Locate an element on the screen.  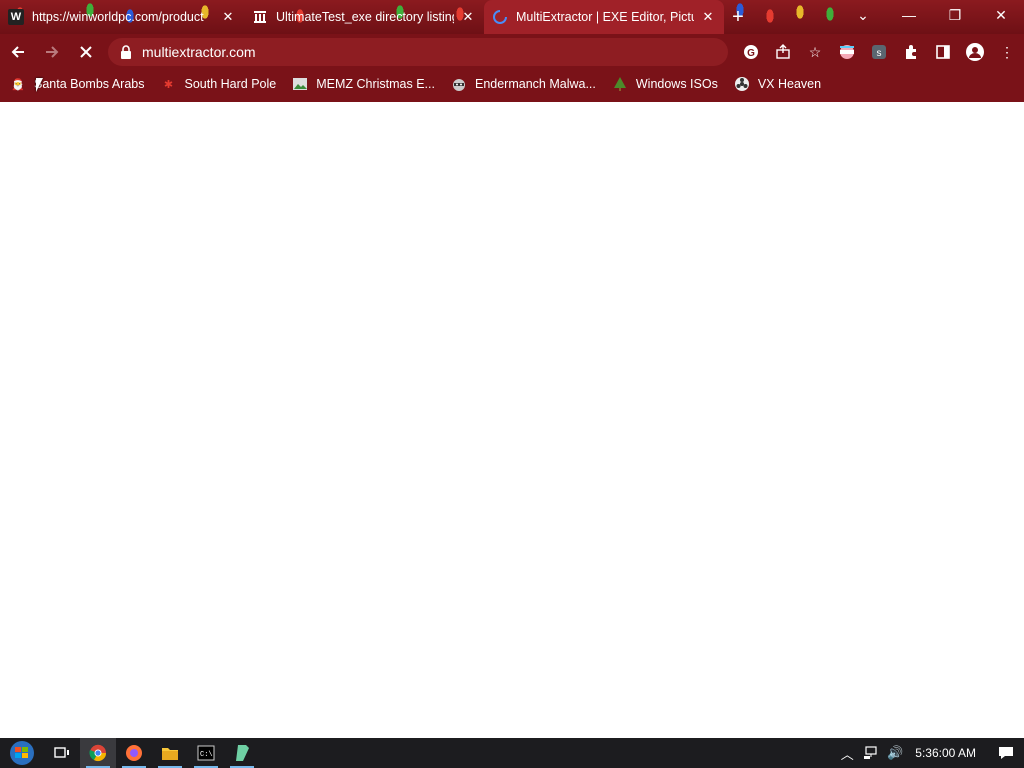
extensions-puzzle-icon is located at coordinates (911, 52).